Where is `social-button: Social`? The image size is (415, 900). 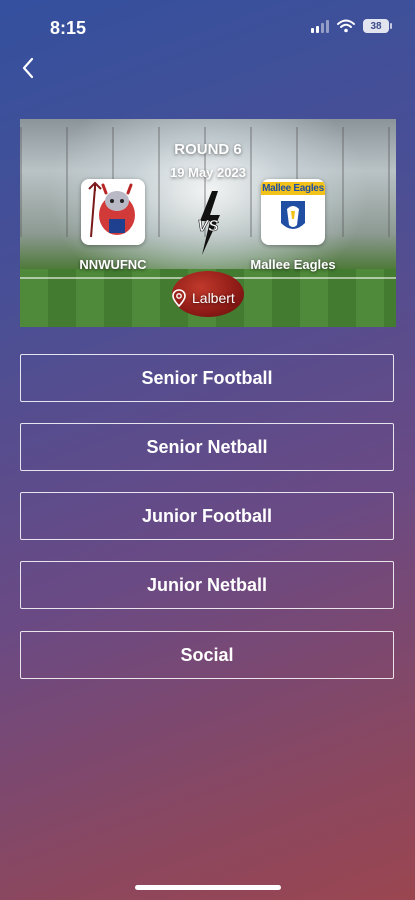
social-button: Social is located at coordinates (207, 655).